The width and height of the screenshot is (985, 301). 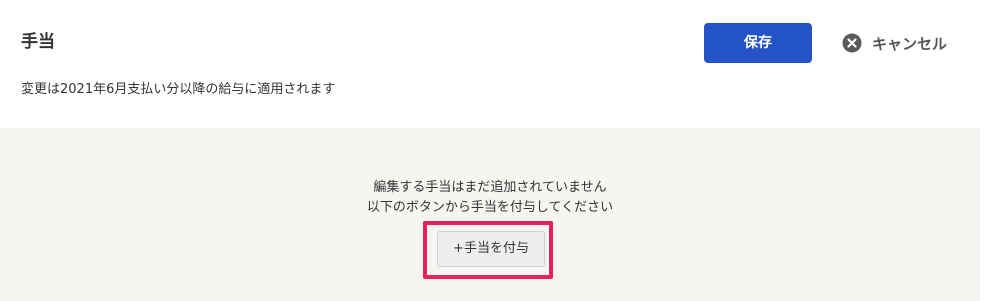 What do you see at coordinates (38, 42) in the screenshot?
I see `page-title: 手当` at bounding box center [38, 42].